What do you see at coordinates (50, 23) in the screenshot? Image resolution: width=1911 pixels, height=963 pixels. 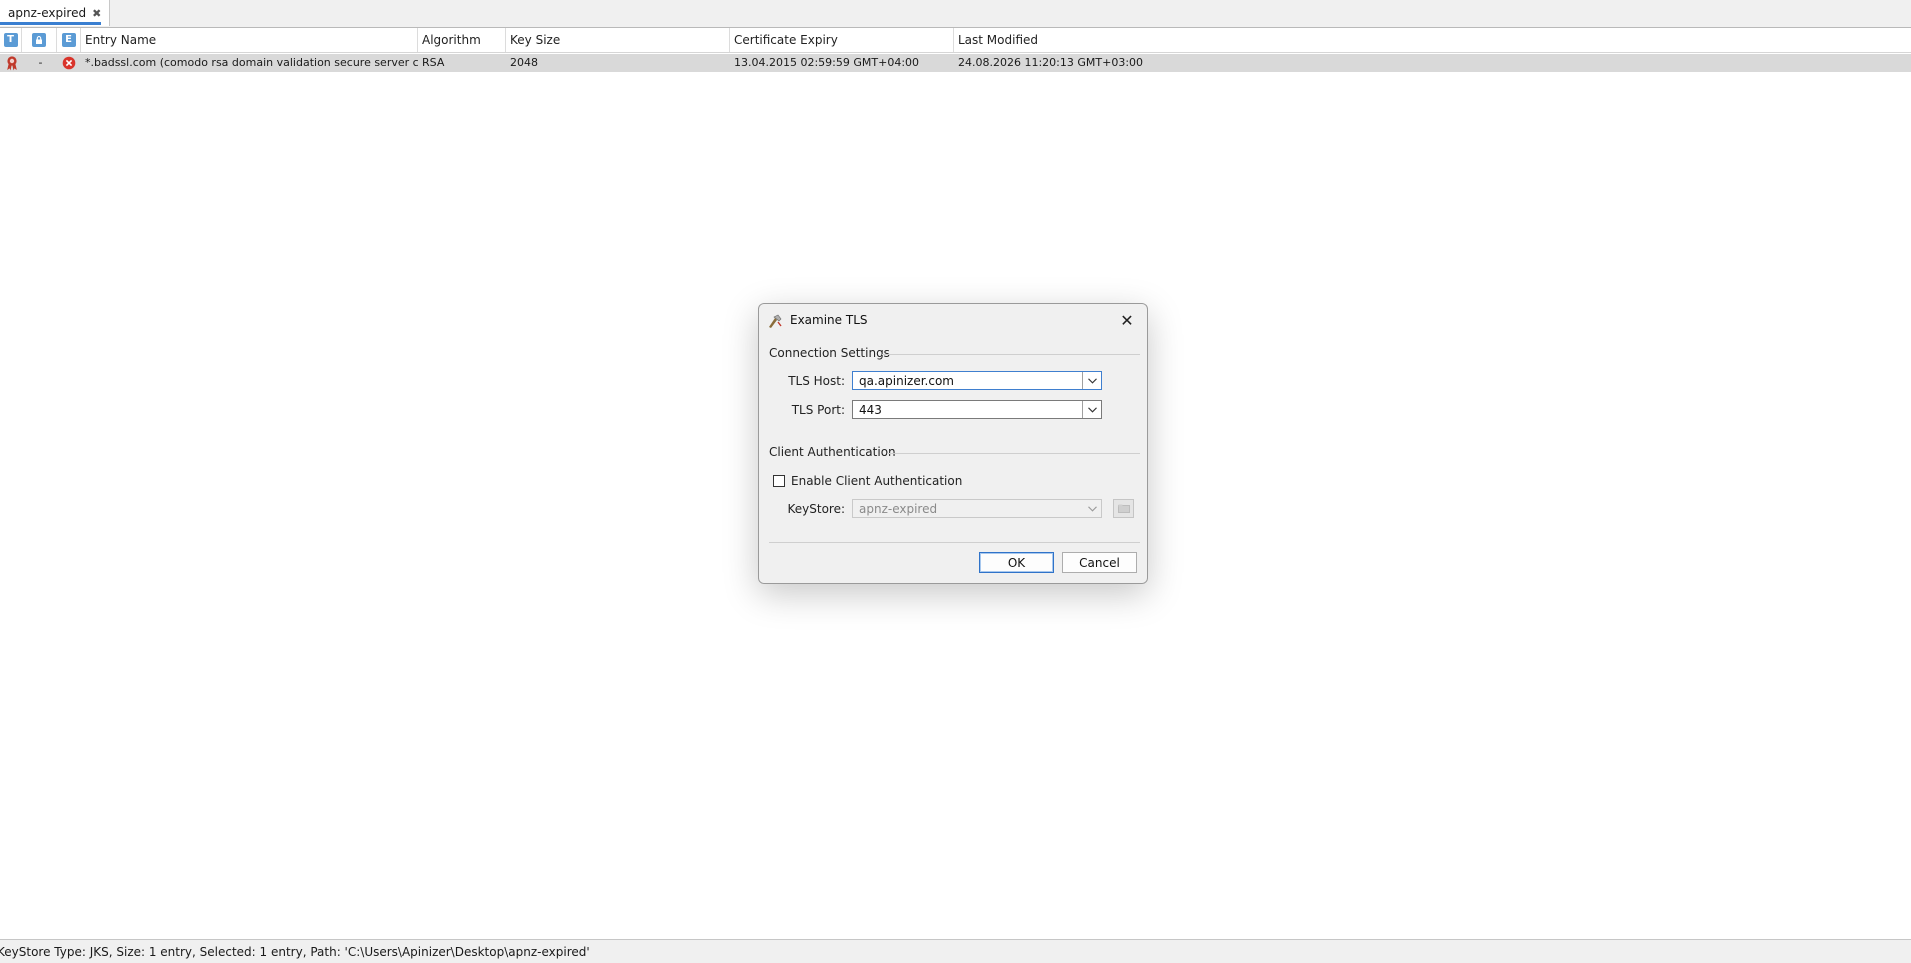 I see `active-tab-indicator` at bounding box center [50, 23].